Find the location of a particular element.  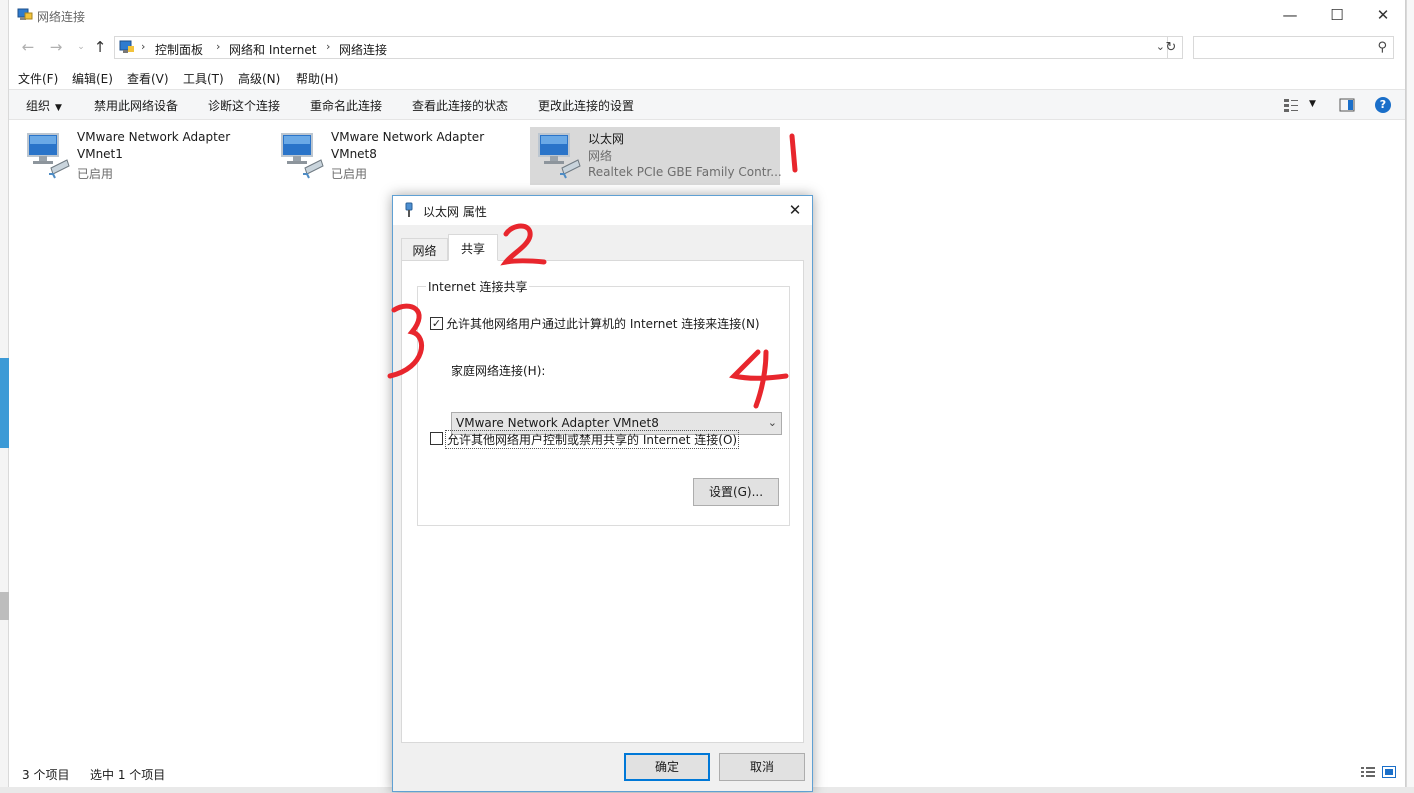

ethernet-plug-icon is located at coordinates (409, 209).